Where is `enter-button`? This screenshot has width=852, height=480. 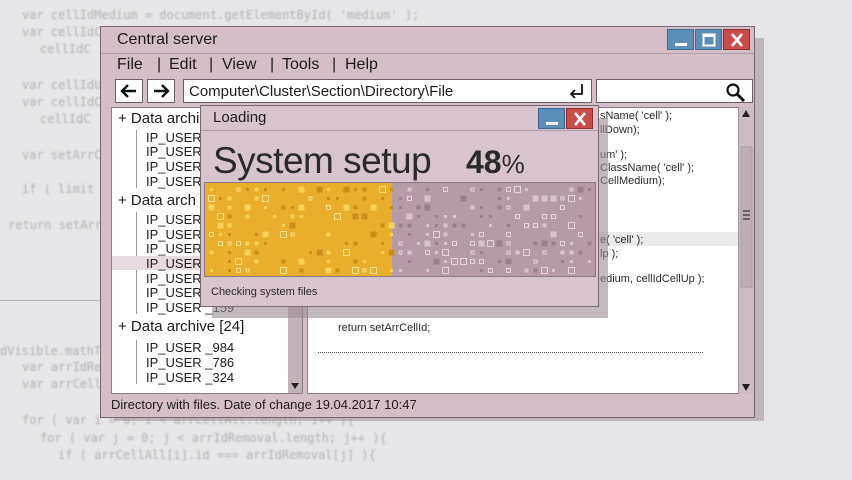 enter-button is located at coordinates (576, 93).